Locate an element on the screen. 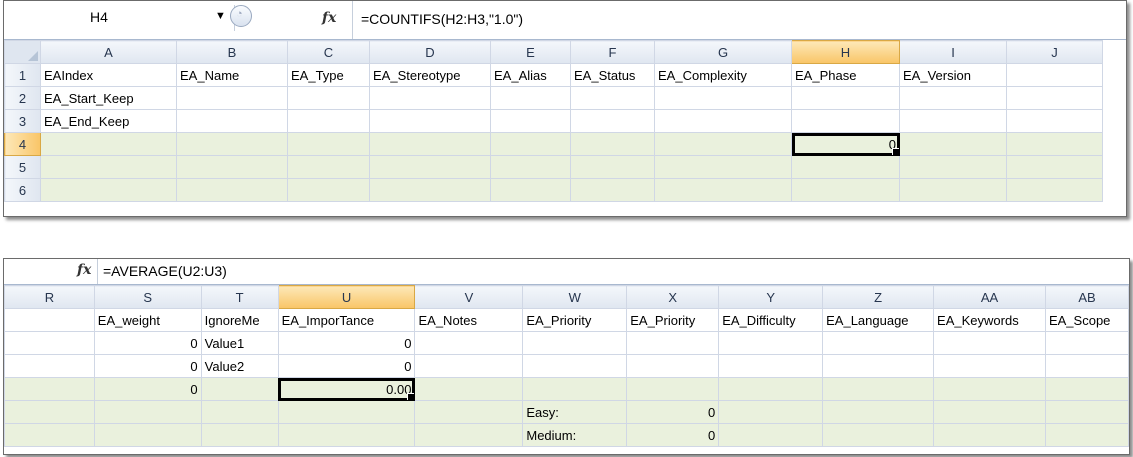 Image resolution: width=1133 pixels, height=457 pixels. function-icon: fx is located at coordinates (329, 18).